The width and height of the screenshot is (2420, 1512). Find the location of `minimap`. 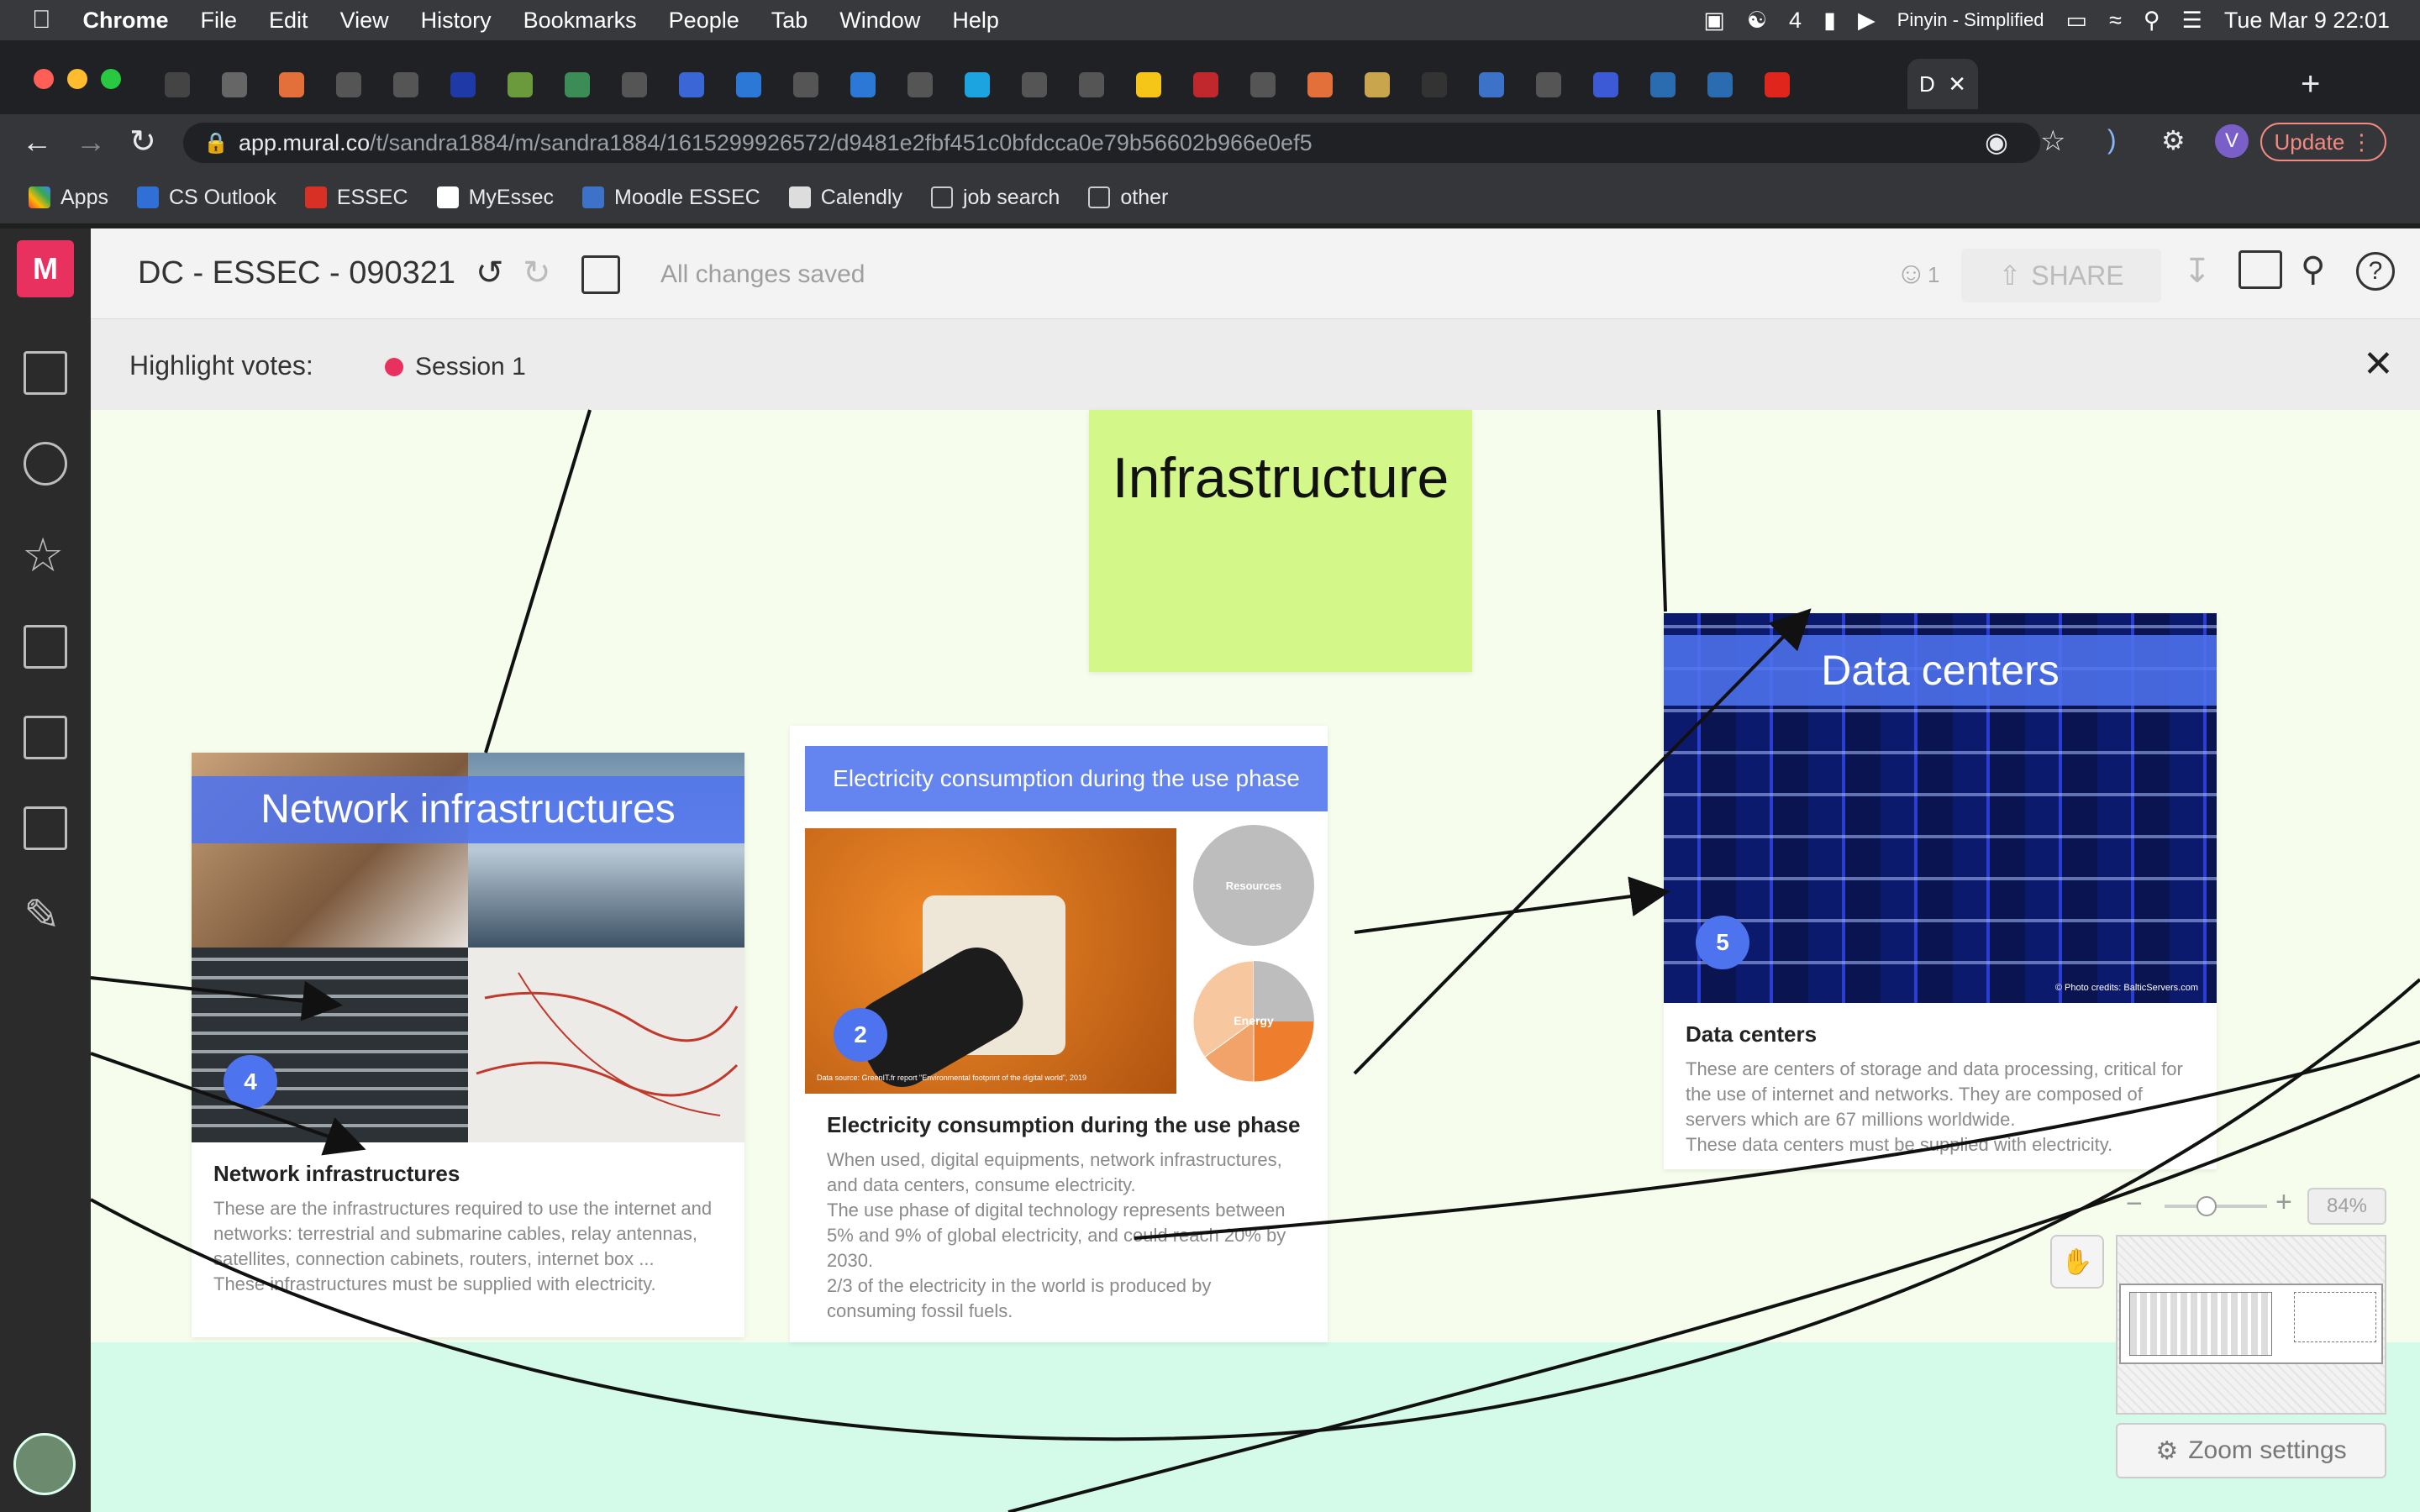

minimap is located at coordinates (2251, 1325).